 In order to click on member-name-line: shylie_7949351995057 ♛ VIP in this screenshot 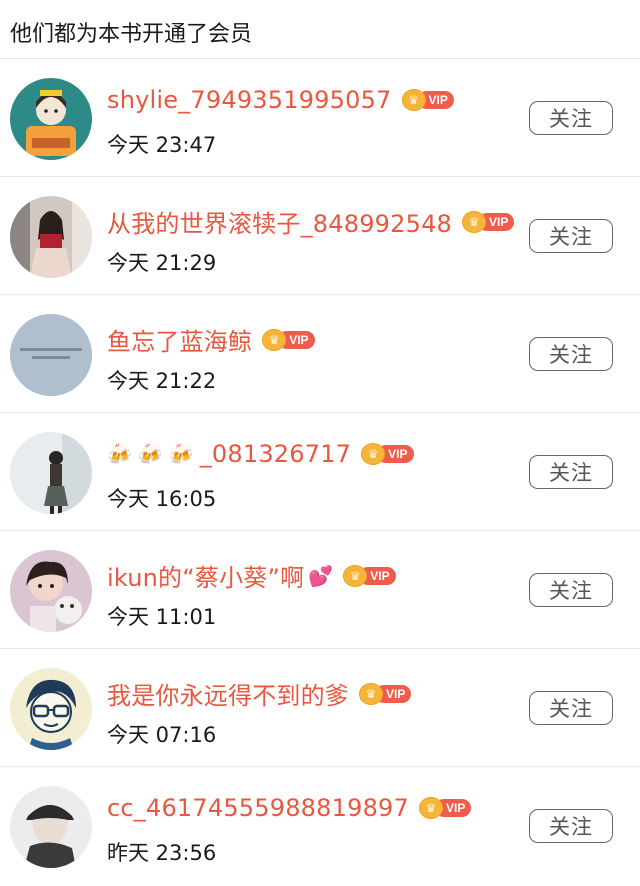, I will do `click(280, 100)`.